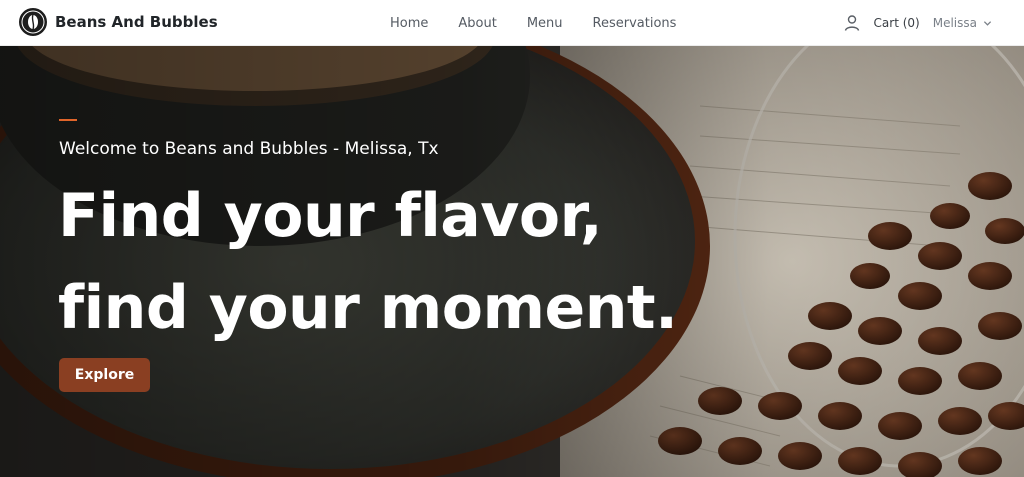  Describe the element at coordinates (635, 23) in the screenshot. I see `nav-link-reservations: Reservations` at that location.